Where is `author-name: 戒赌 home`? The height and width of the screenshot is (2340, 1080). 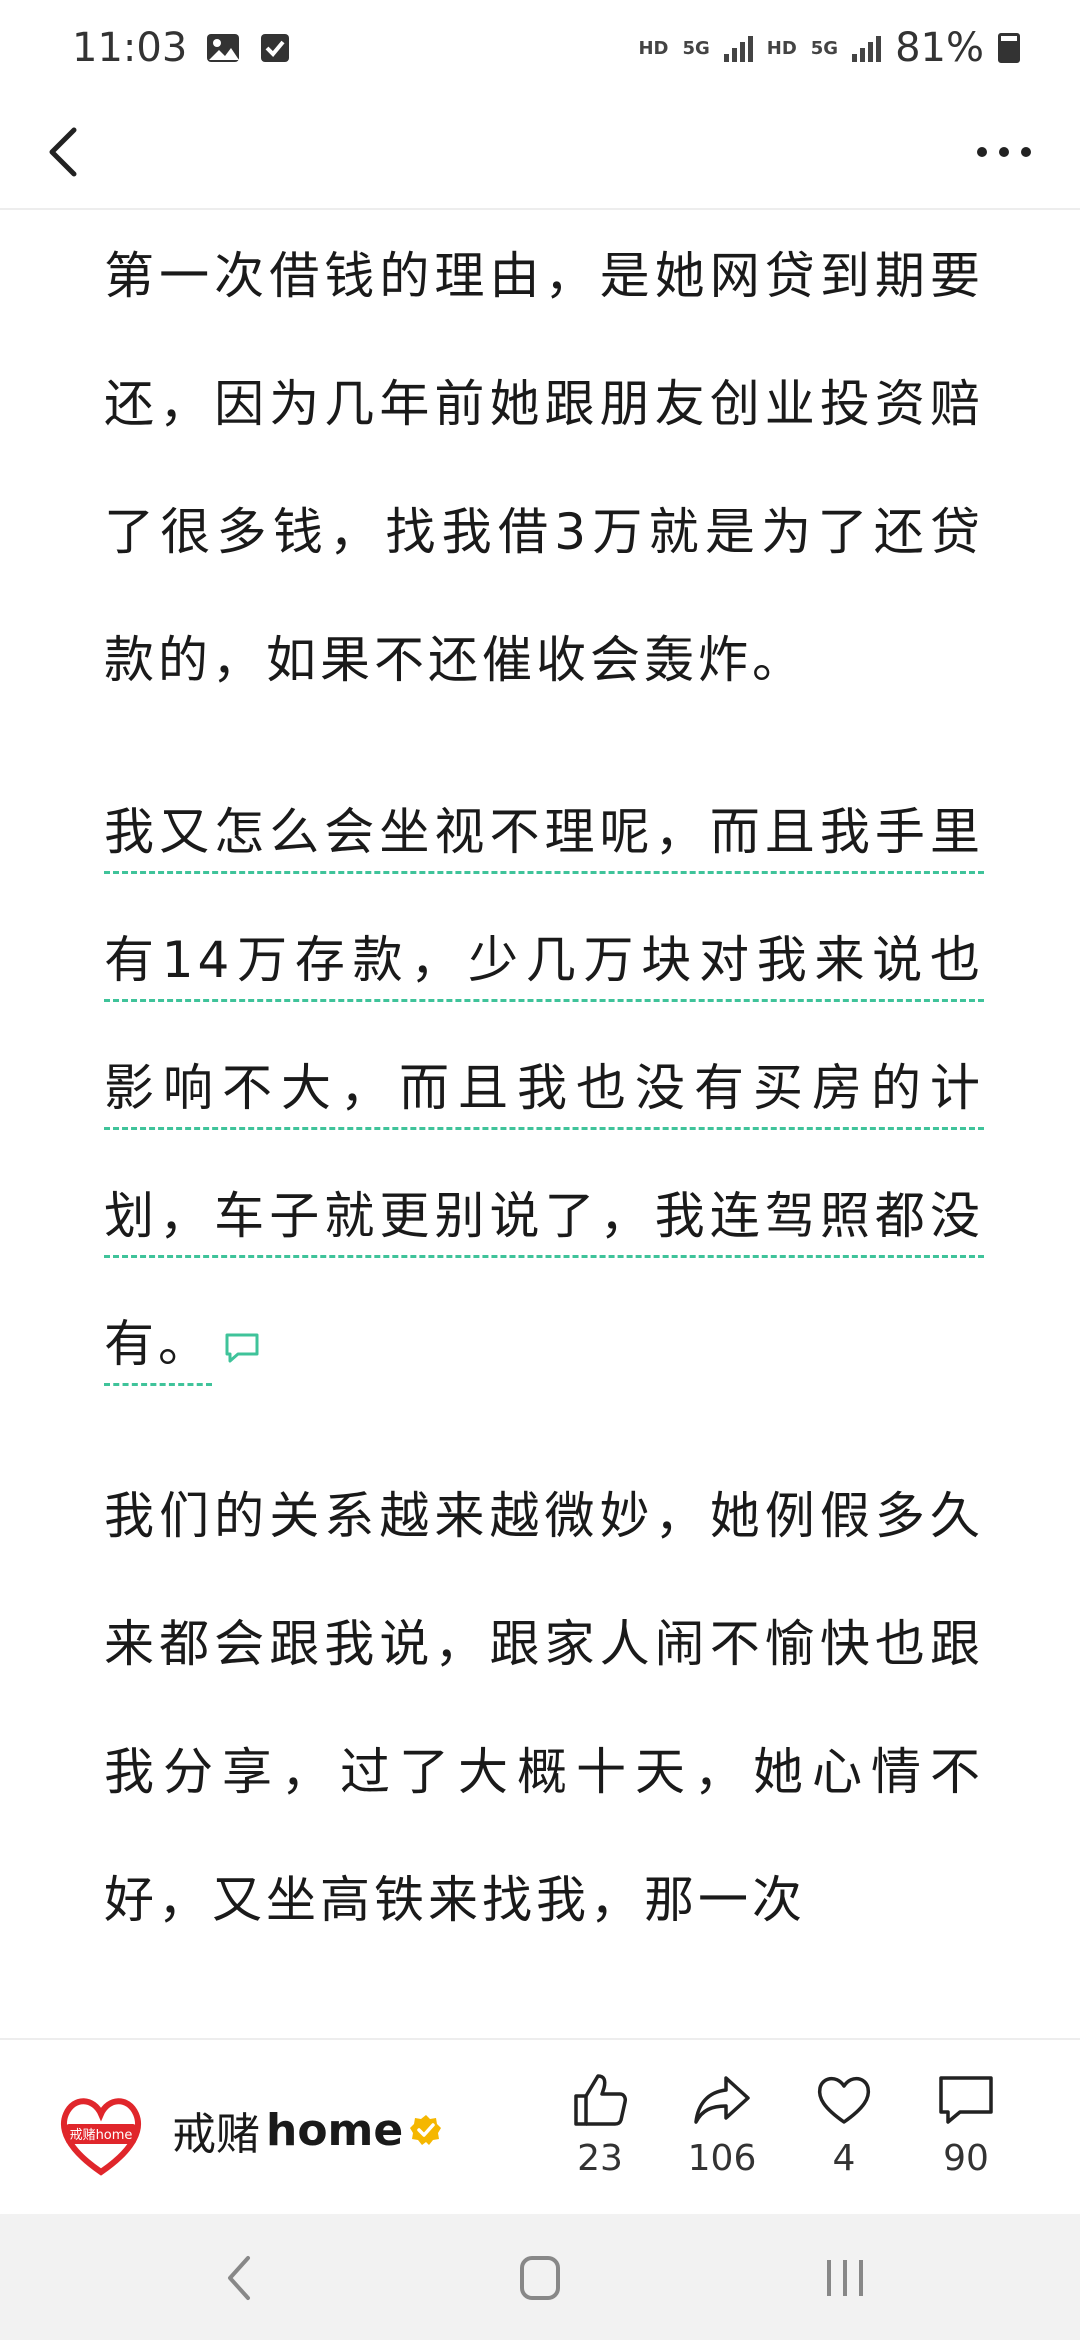 author-name: 戒赌 home is located at coordinates (307, 2130).